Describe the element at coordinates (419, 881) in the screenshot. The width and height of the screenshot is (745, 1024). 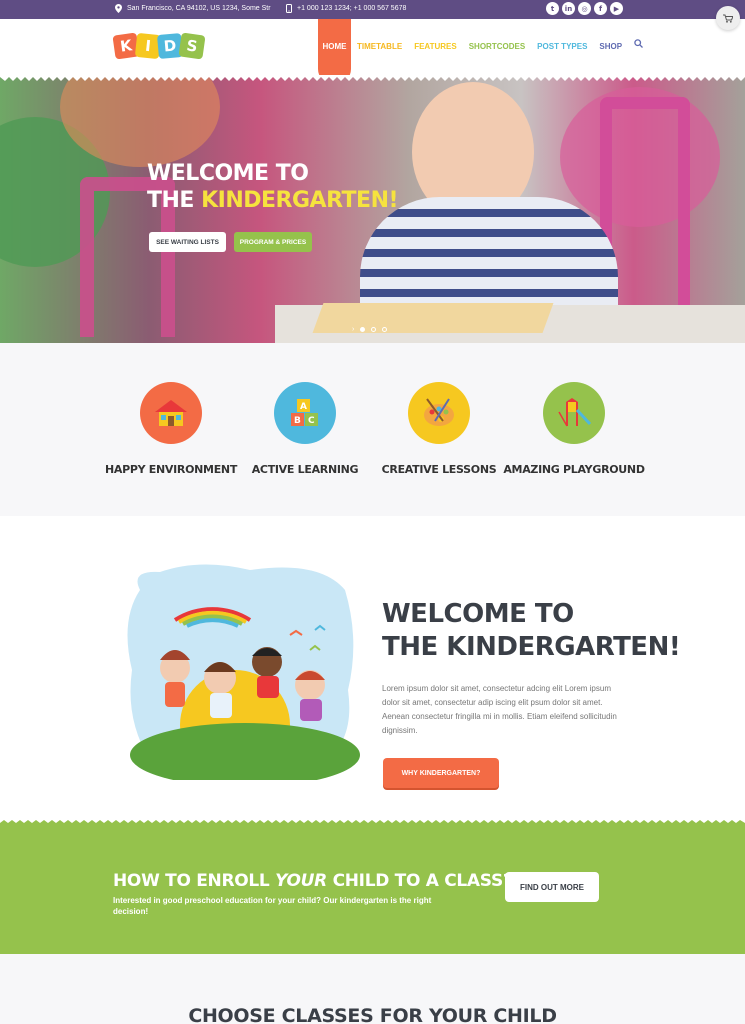
I see `enroll-title-post: CHILD TO A CLASS?` at that location.